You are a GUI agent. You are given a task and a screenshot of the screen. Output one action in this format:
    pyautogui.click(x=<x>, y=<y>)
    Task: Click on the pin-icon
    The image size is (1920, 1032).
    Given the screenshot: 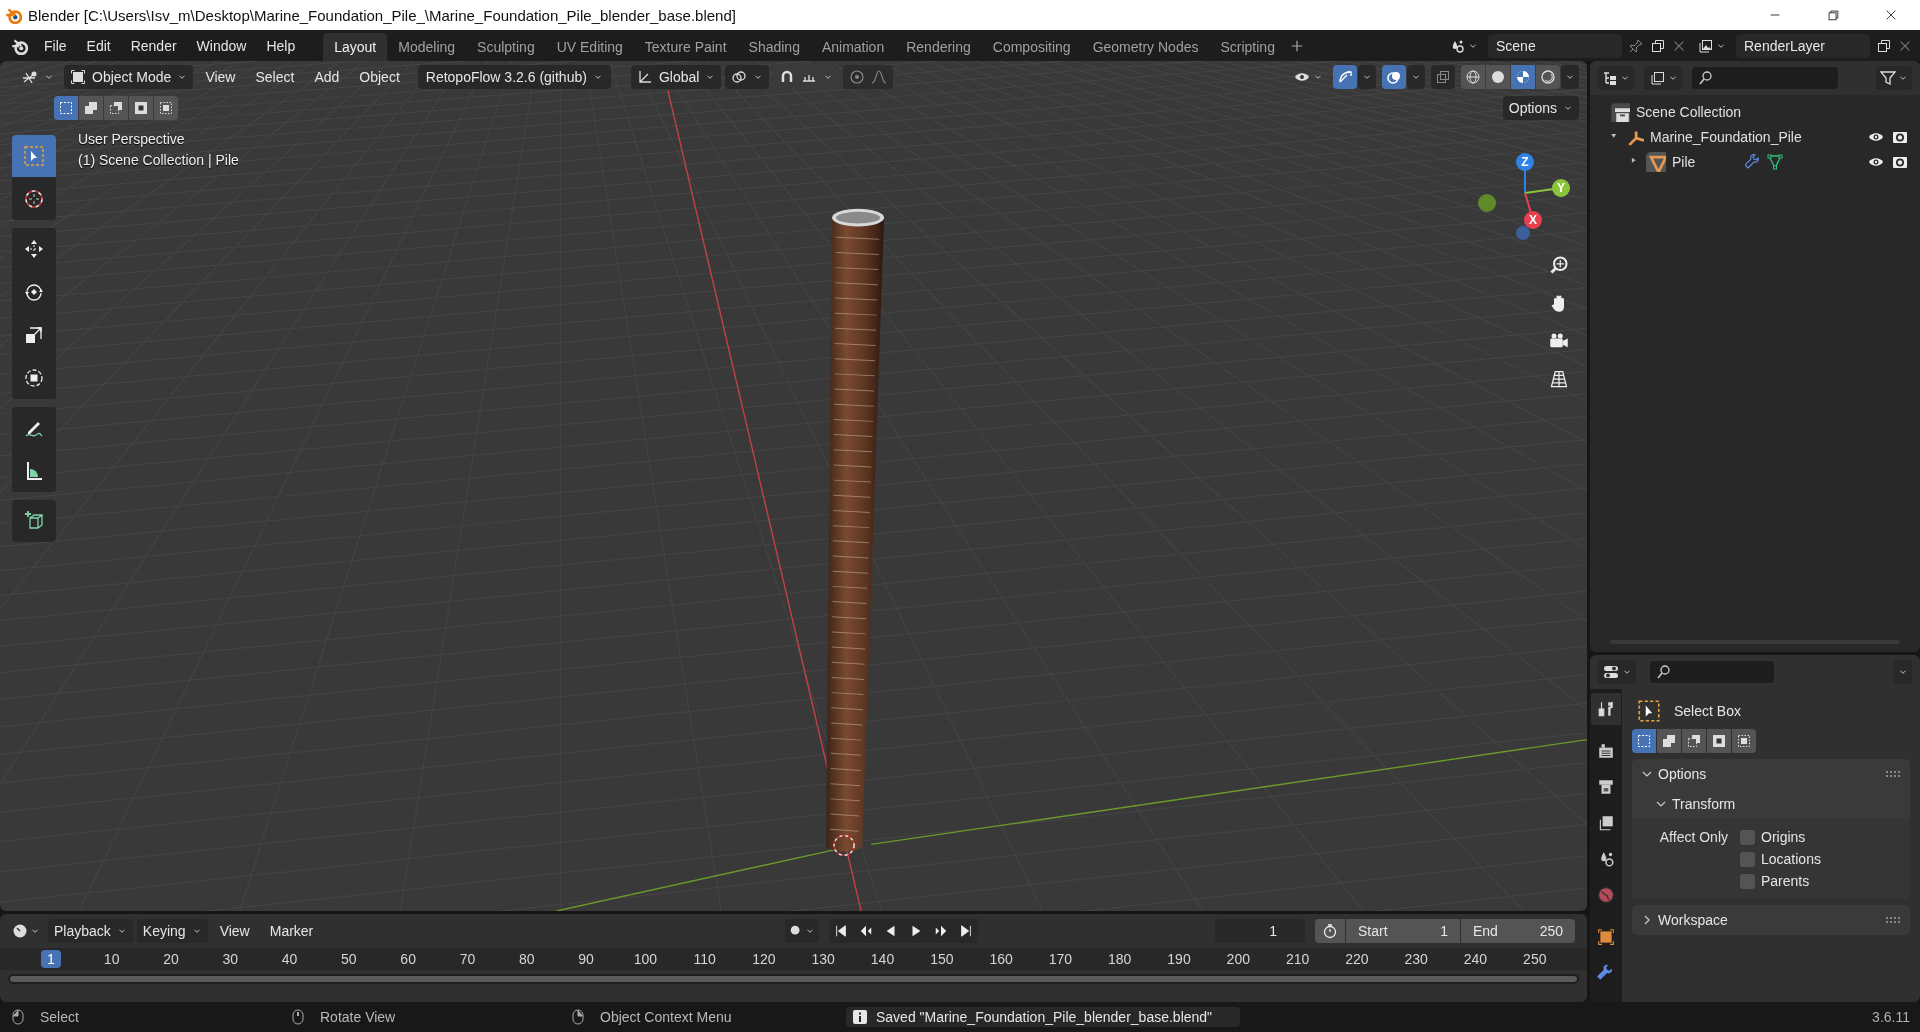 What is the action you would take?
    pyautogui.click(x=1636, y=45)
    